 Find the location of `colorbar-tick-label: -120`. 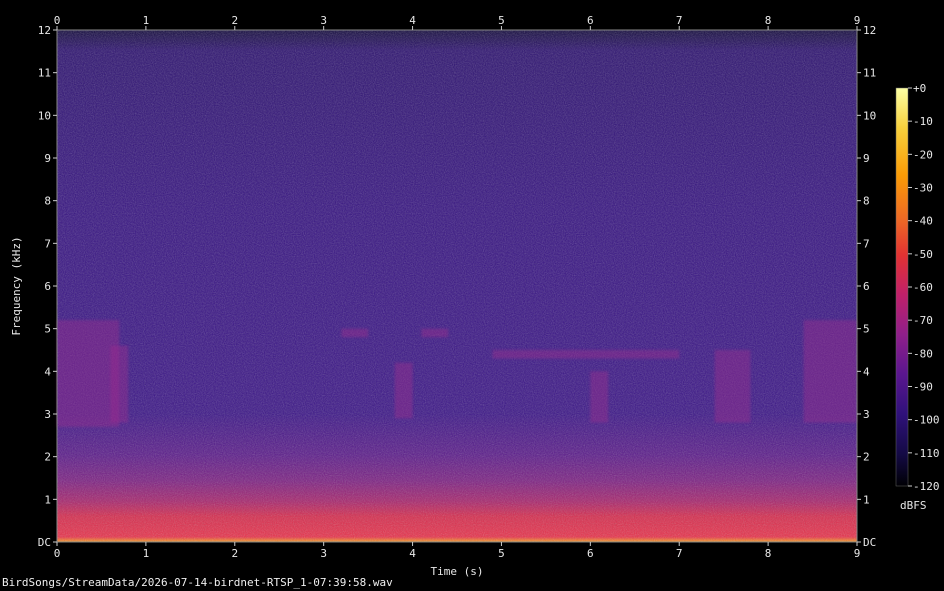

colorbar-tick-label: -120 is located at coordinates (926, 486).